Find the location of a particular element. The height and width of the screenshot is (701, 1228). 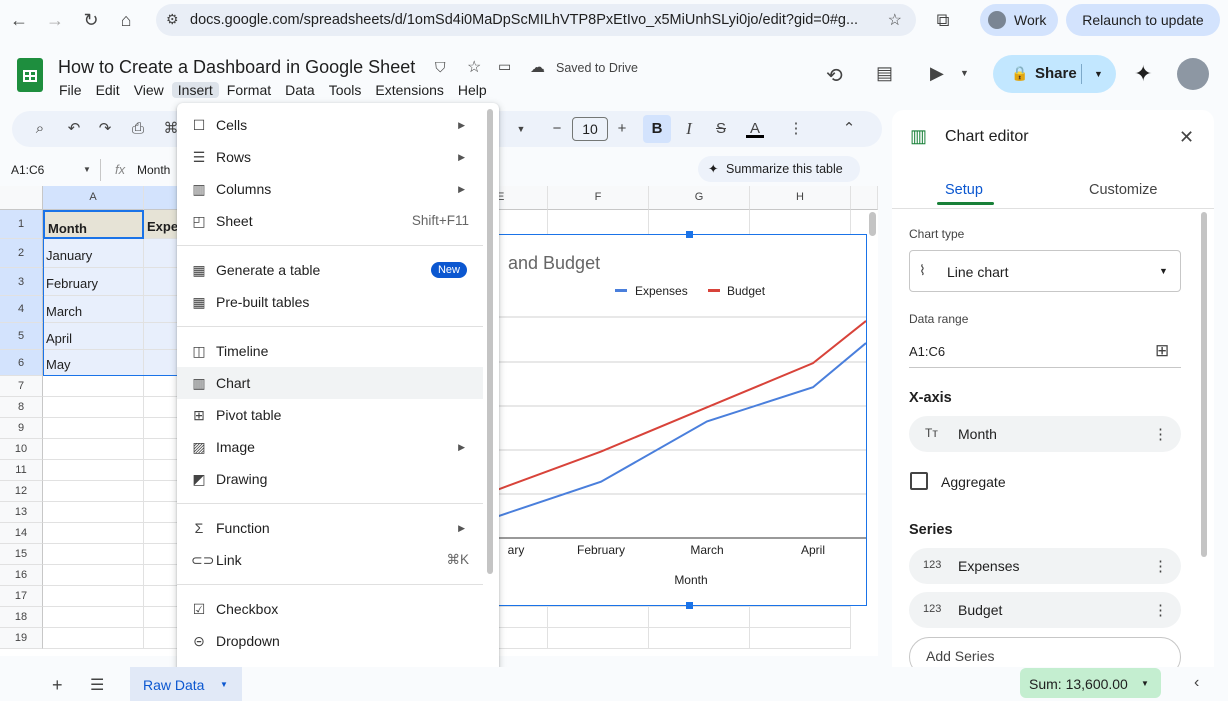

menu-tools: Tools is located at coordinates (345, 90).